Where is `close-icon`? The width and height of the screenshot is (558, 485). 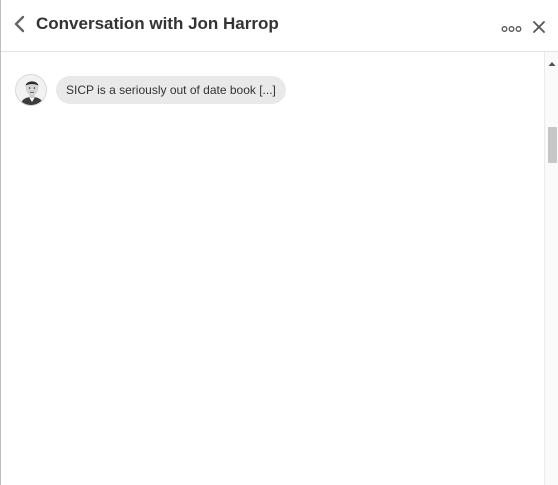
close-icon is located at coordinates (539, 27).